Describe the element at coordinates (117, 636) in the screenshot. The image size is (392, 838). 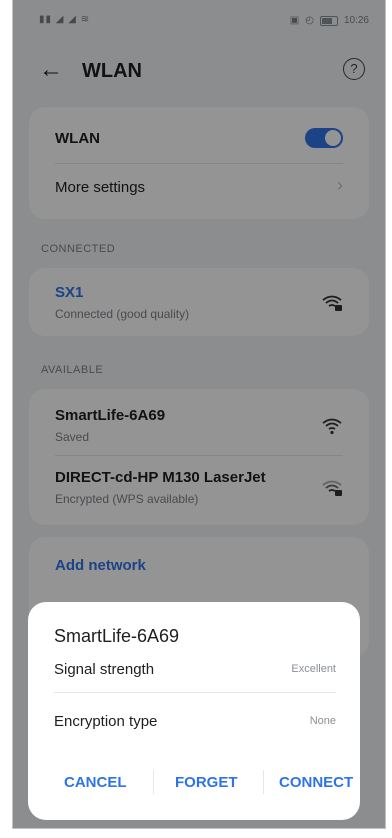
I see `dialog-title: SmartLife-6A69` at that location.